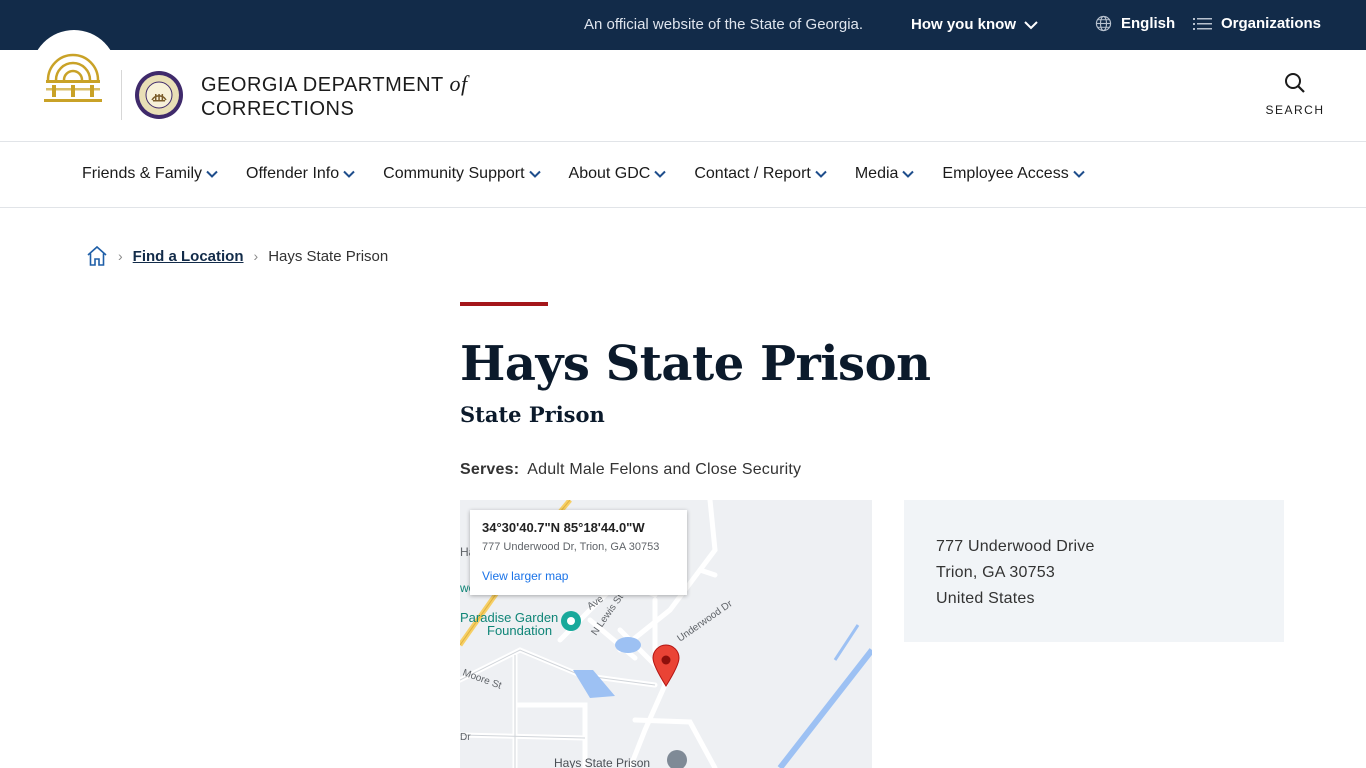  Describe the element at coordinates (293, 173) in the screenshot. I see `nav-label: Offender Info` at that location.